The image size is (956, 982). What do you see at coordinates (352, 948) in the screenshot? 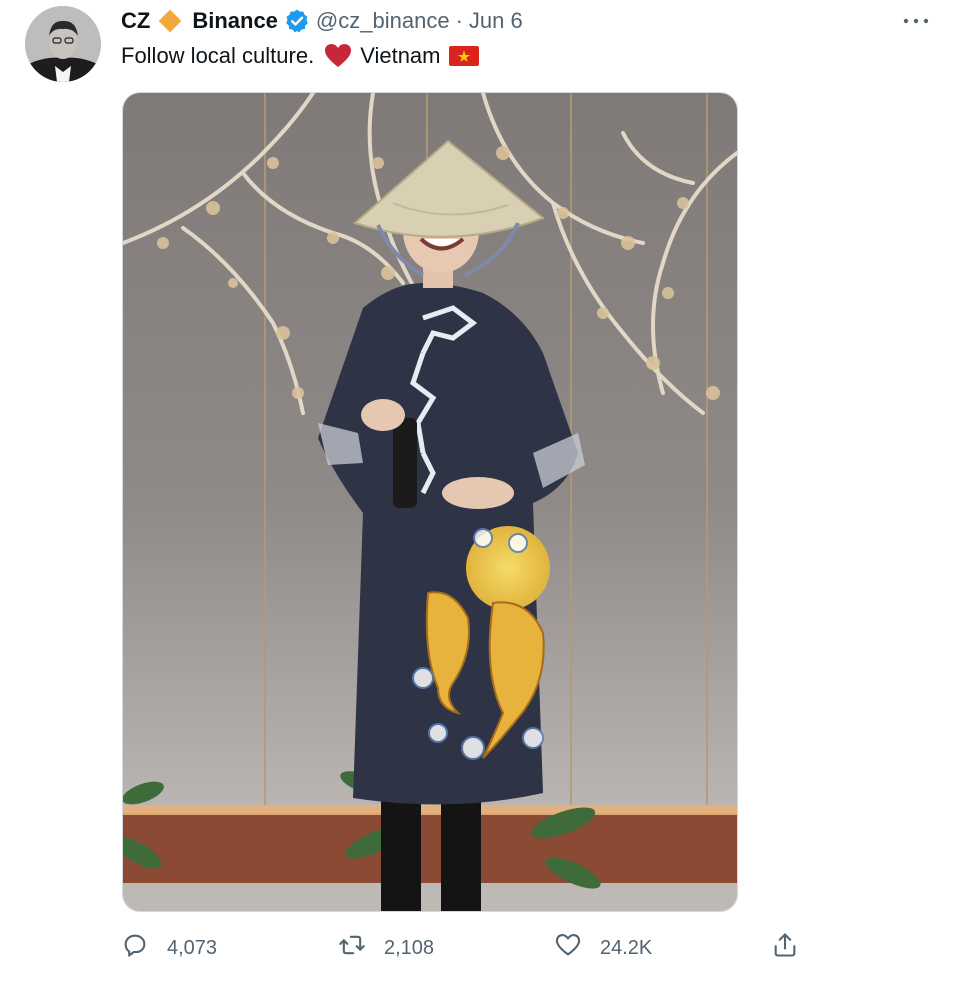
I see `retweet-icon` at bounding box center [352, 948].